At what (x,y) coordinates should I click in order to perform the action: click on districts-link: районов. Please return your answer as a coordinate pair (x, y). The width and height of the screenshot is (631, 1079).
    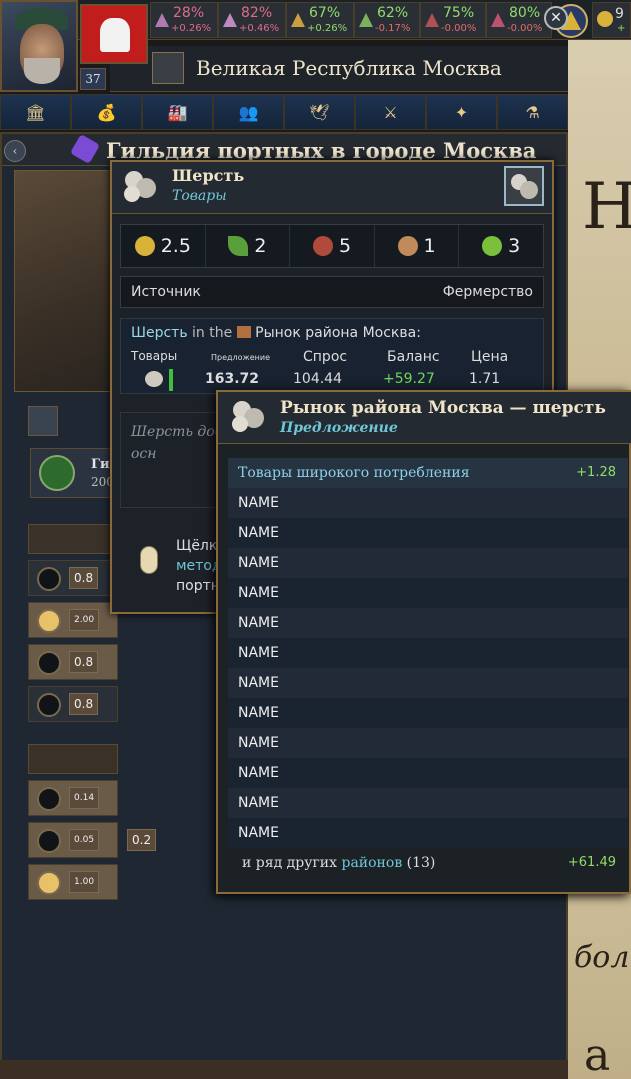
    Looking at the image, I should click on (371, 863).